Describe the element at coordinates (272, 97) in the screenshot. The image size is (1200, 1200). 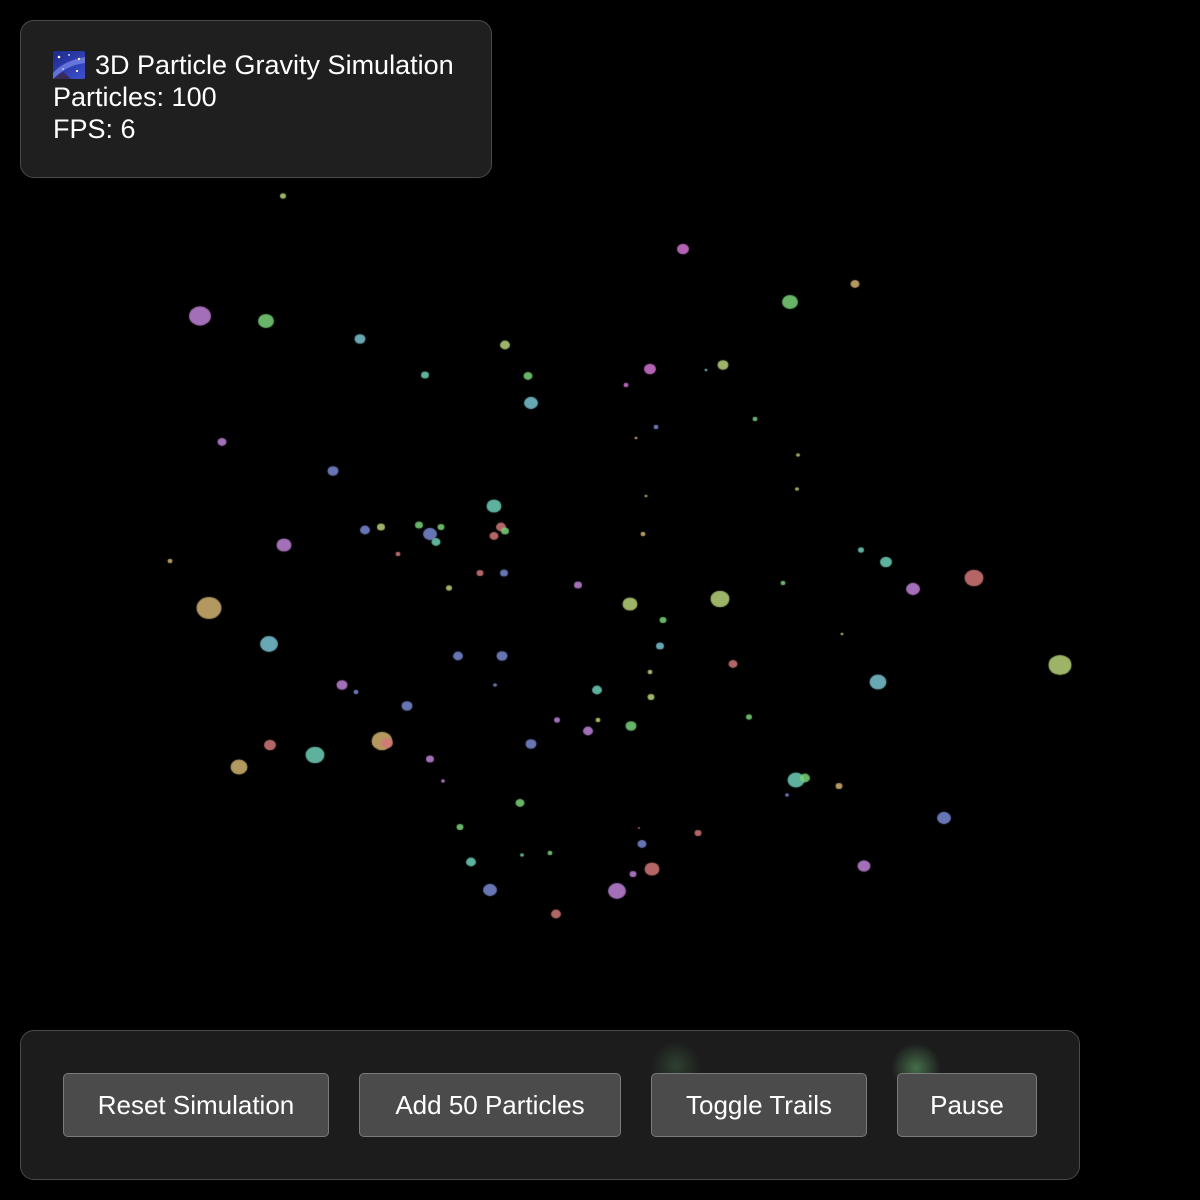
I see `particle-count-line: Particles: 100` at that location.